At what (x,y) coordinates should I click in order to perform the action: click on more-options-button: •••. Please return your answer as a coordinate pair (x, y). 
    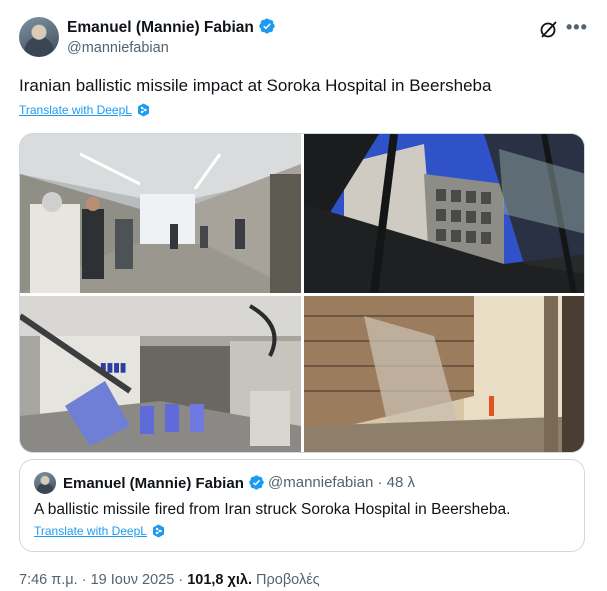
    Looking at the image, I should click on (577, 27).